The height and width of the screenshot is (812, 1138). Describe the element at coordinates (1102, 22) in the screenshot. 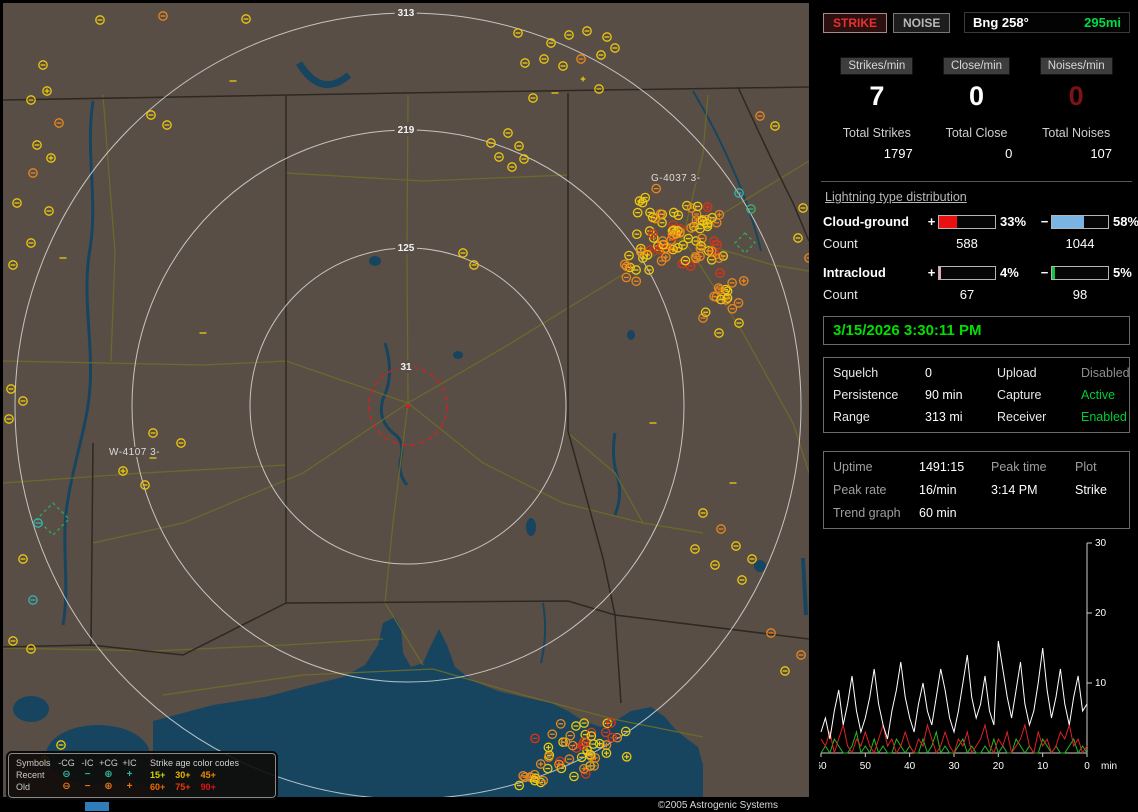

I see `bearing-range: 295mi` at that location.